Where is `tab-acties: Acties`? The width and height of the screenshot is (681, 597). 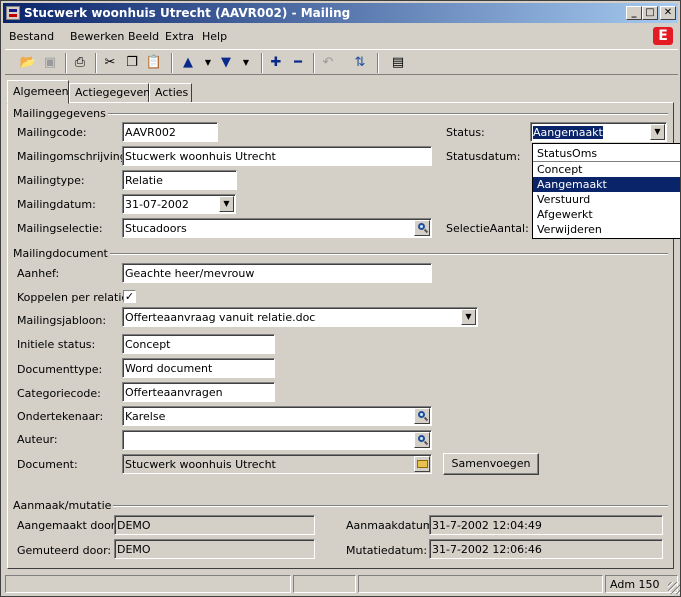 tab-acties: Acties is located at coordinates (170, 93).